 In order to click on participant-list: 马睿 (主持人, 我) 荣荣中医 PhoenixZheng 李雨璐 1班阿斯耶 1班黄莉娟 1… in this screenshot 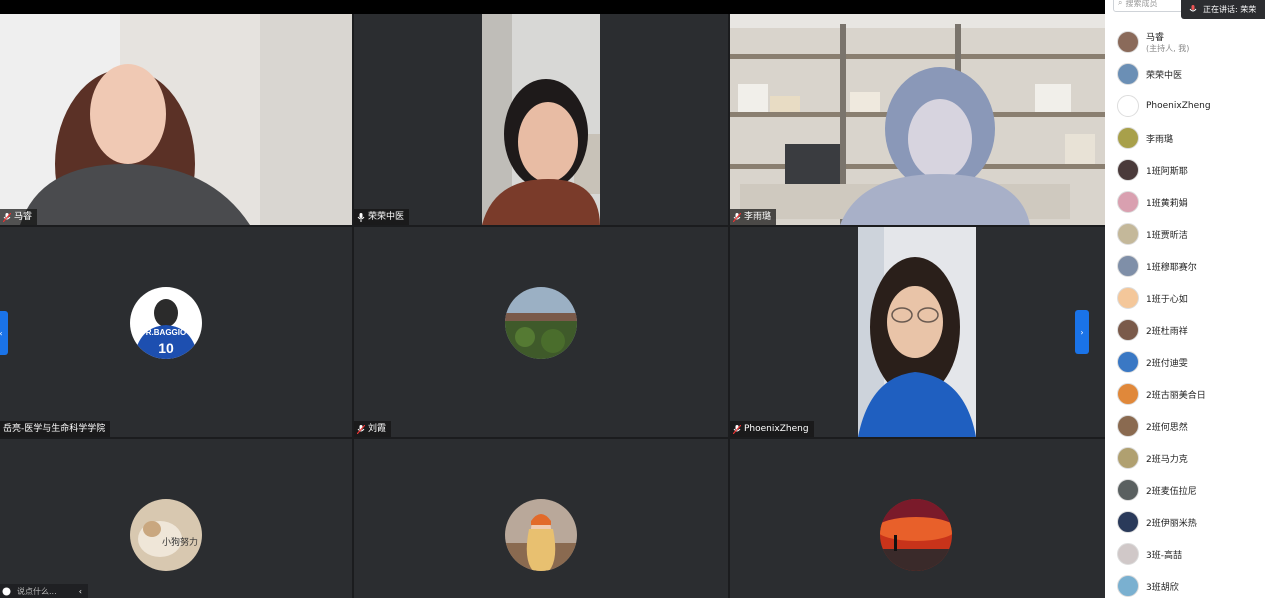, I will do `click(1185, 312)`.